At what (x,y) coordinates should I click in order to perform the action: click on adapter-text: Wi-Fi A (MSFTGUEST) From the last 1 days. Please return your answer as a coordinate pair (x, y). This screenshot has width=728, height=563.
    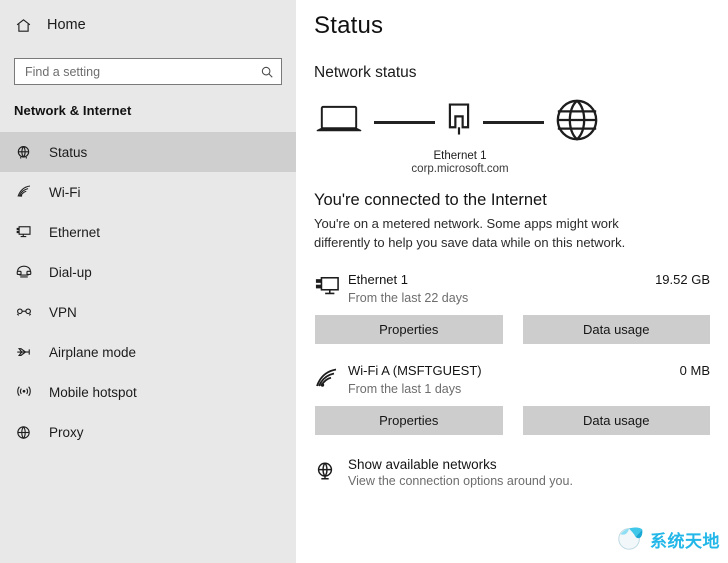
    Looking at the image, I should click on (514, 379).